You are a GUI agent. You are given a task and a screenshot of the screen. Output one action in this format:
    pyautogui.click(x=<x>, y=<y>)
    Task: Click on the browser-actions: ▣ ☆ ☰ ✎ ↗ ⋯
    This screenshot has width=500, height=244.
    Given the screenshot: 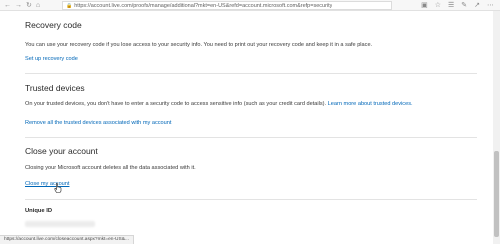 What is the action you would take?
    pyautogui.click(x=454, y=5)
    